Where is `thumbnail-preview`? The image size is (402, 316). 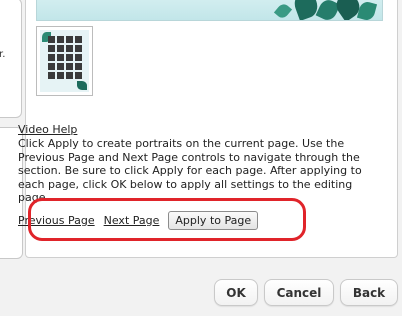 thumbnail-preview is located at coordinates (64, 61).